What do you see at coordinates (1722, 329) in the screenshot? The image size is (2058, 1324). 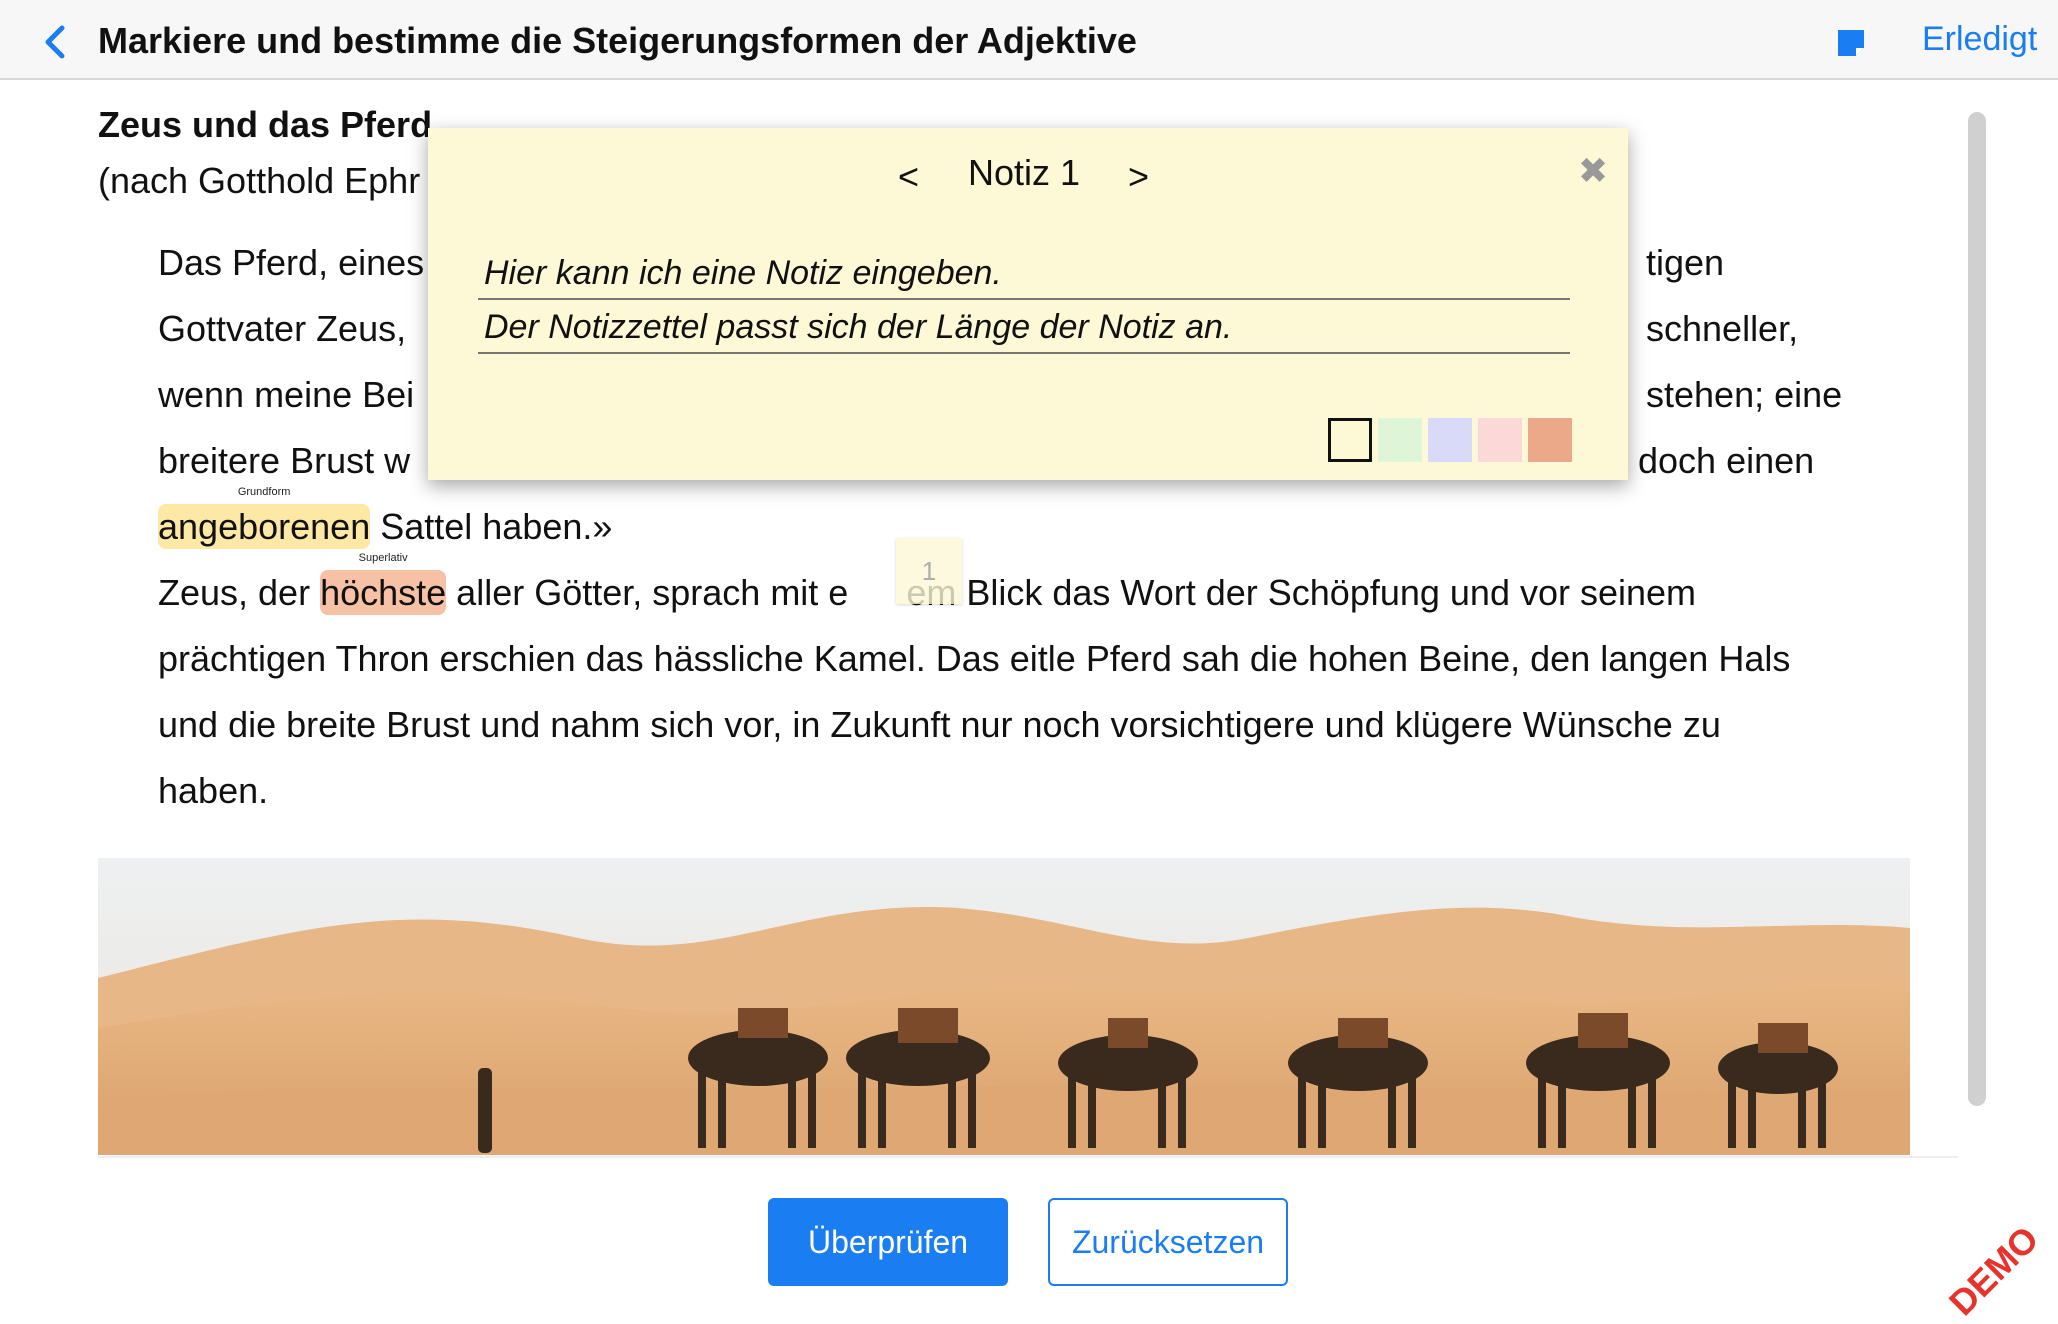 I see `text-line: schneller,` at bounding box center [1722, 329].